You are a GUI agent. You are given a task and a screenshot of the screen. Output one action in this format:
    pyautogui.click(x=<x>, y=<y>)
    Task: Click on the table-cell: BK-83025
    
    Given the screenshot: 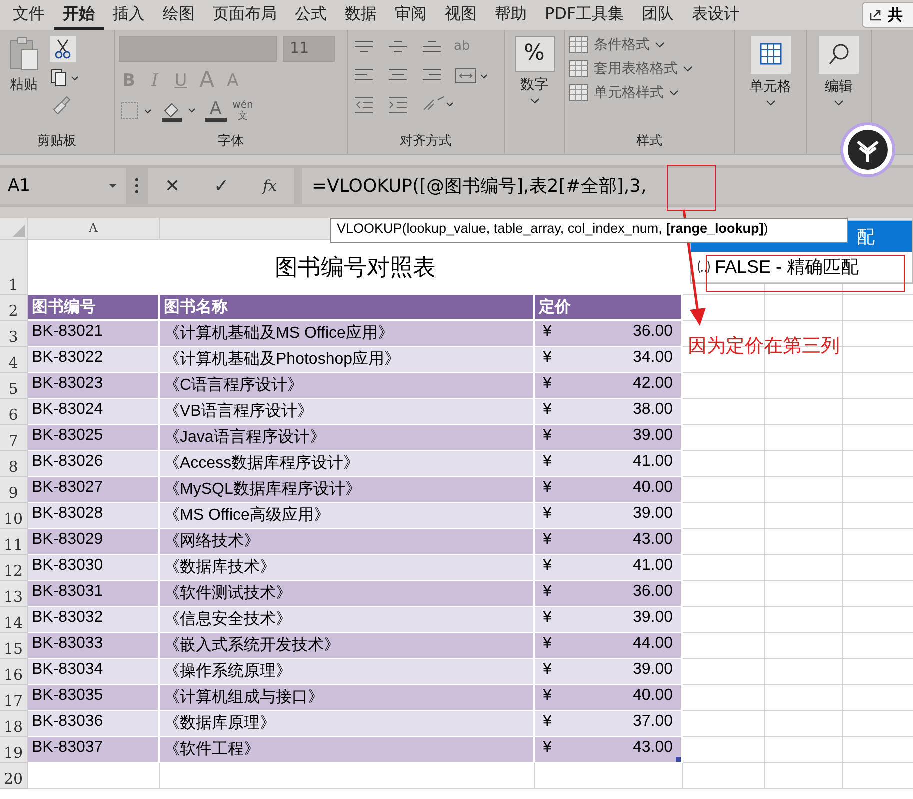 What is the action you would take?
    pyautogui.click(x=94, y=438)
    